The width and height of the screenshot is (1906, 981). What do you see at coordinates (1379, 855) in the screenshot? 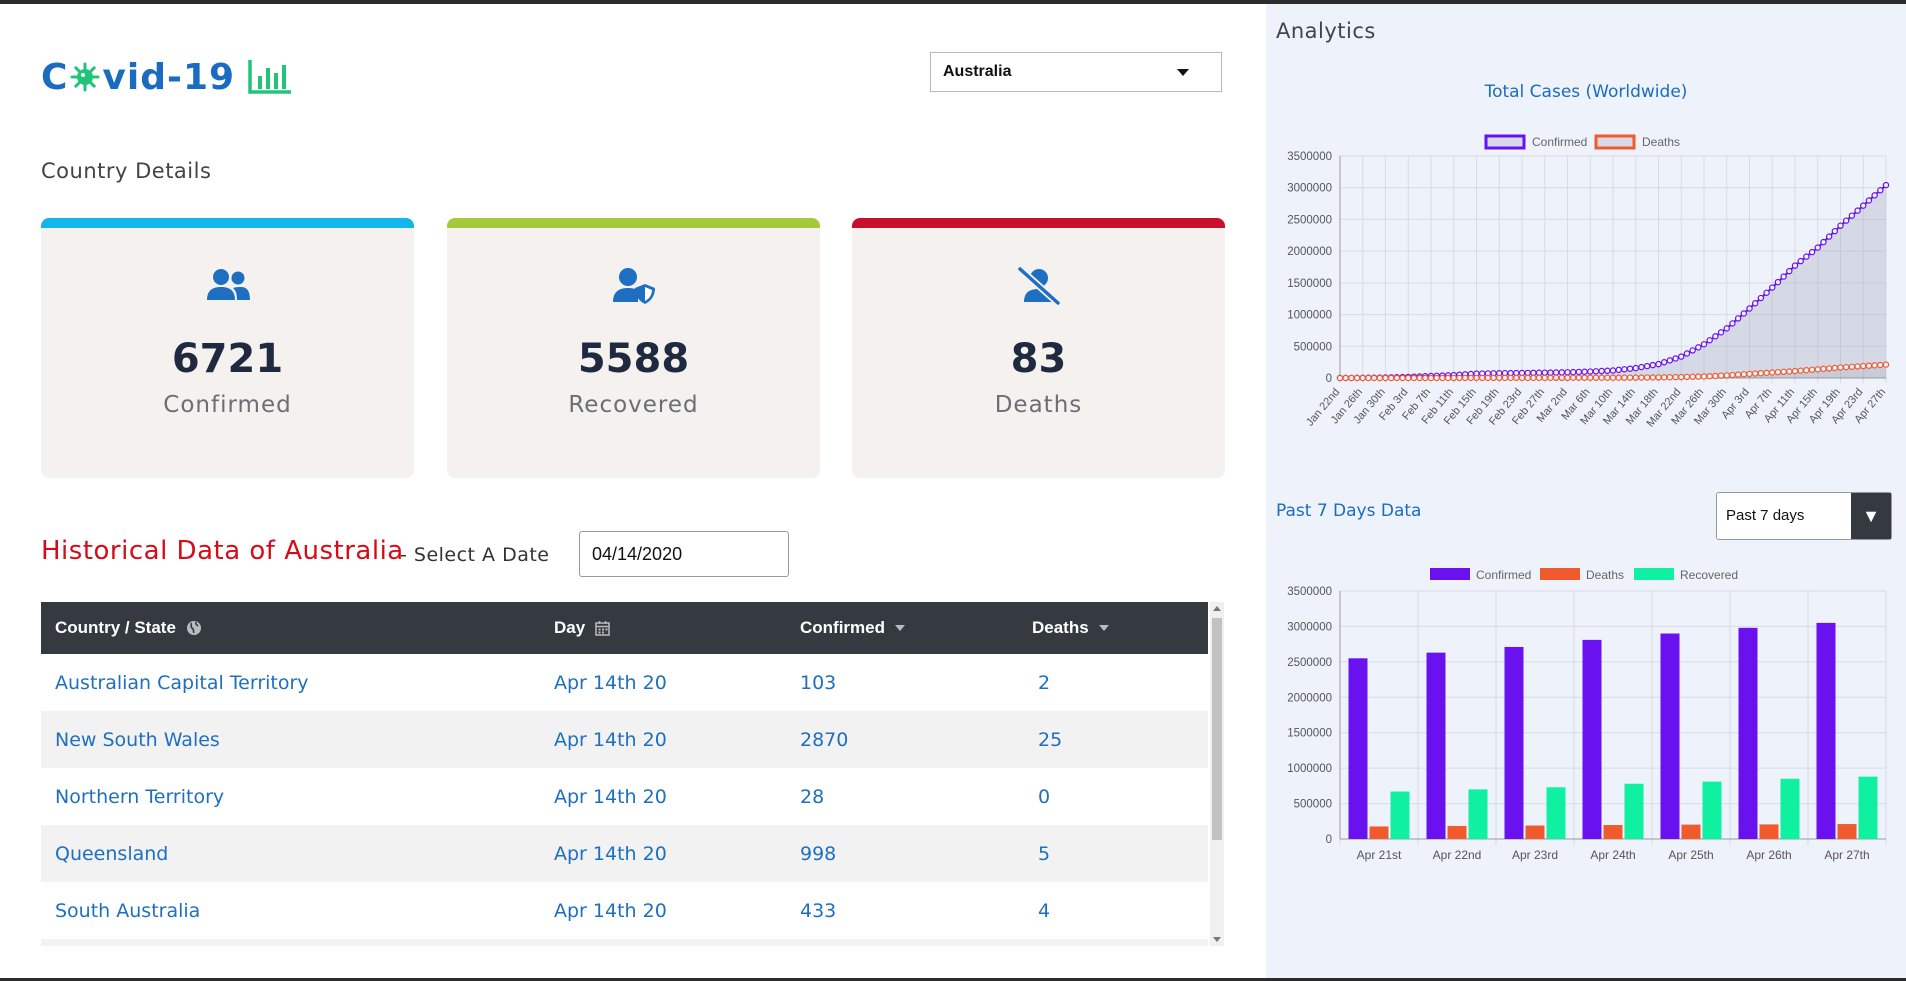
I see `x-tick-label: Apr 21st` at bounding box center [1379, 855].